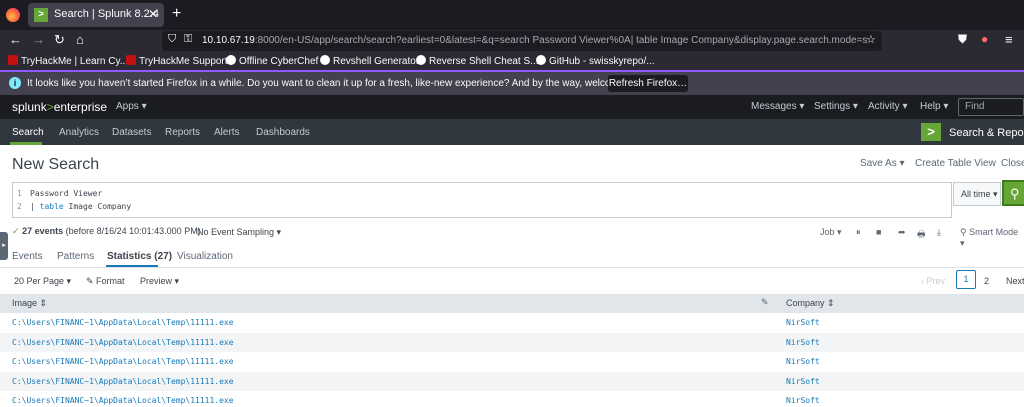 The image size is (1024, 407). What do you see at coordinates (986, 133) in the screenshot?
I see `app-name: Search & Reporting` at bounding box center [986, 133].